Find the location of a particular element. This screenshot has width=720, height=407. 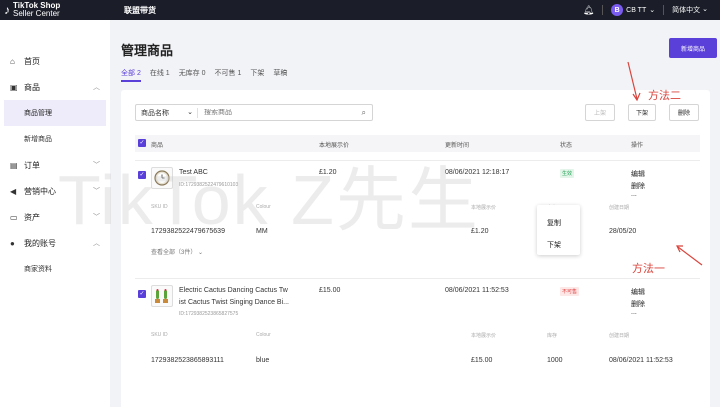

sku-stock: 1000 is located at coordinates (555, 360).